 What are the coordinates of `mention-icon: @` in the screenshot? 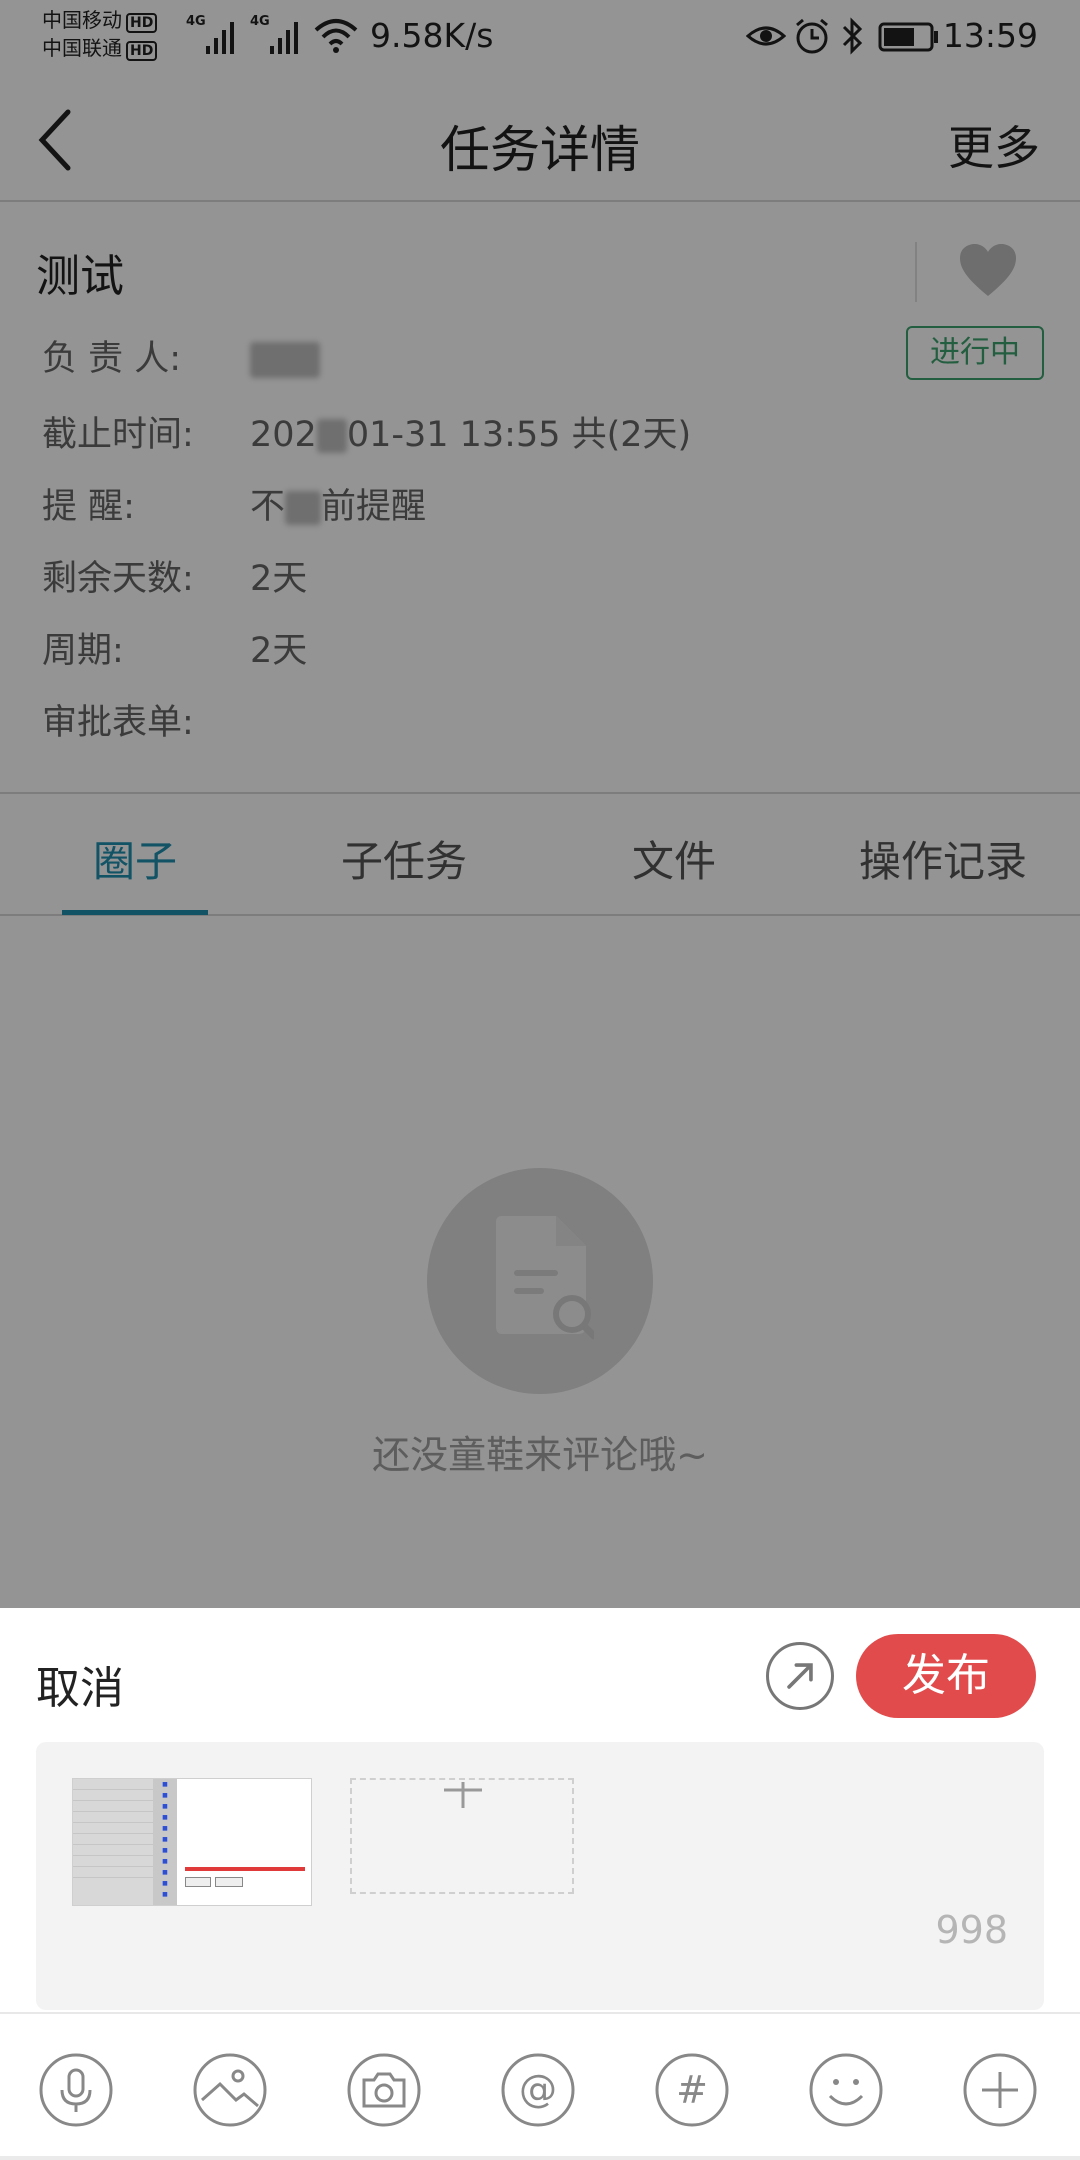 It's located at (538, 2090).